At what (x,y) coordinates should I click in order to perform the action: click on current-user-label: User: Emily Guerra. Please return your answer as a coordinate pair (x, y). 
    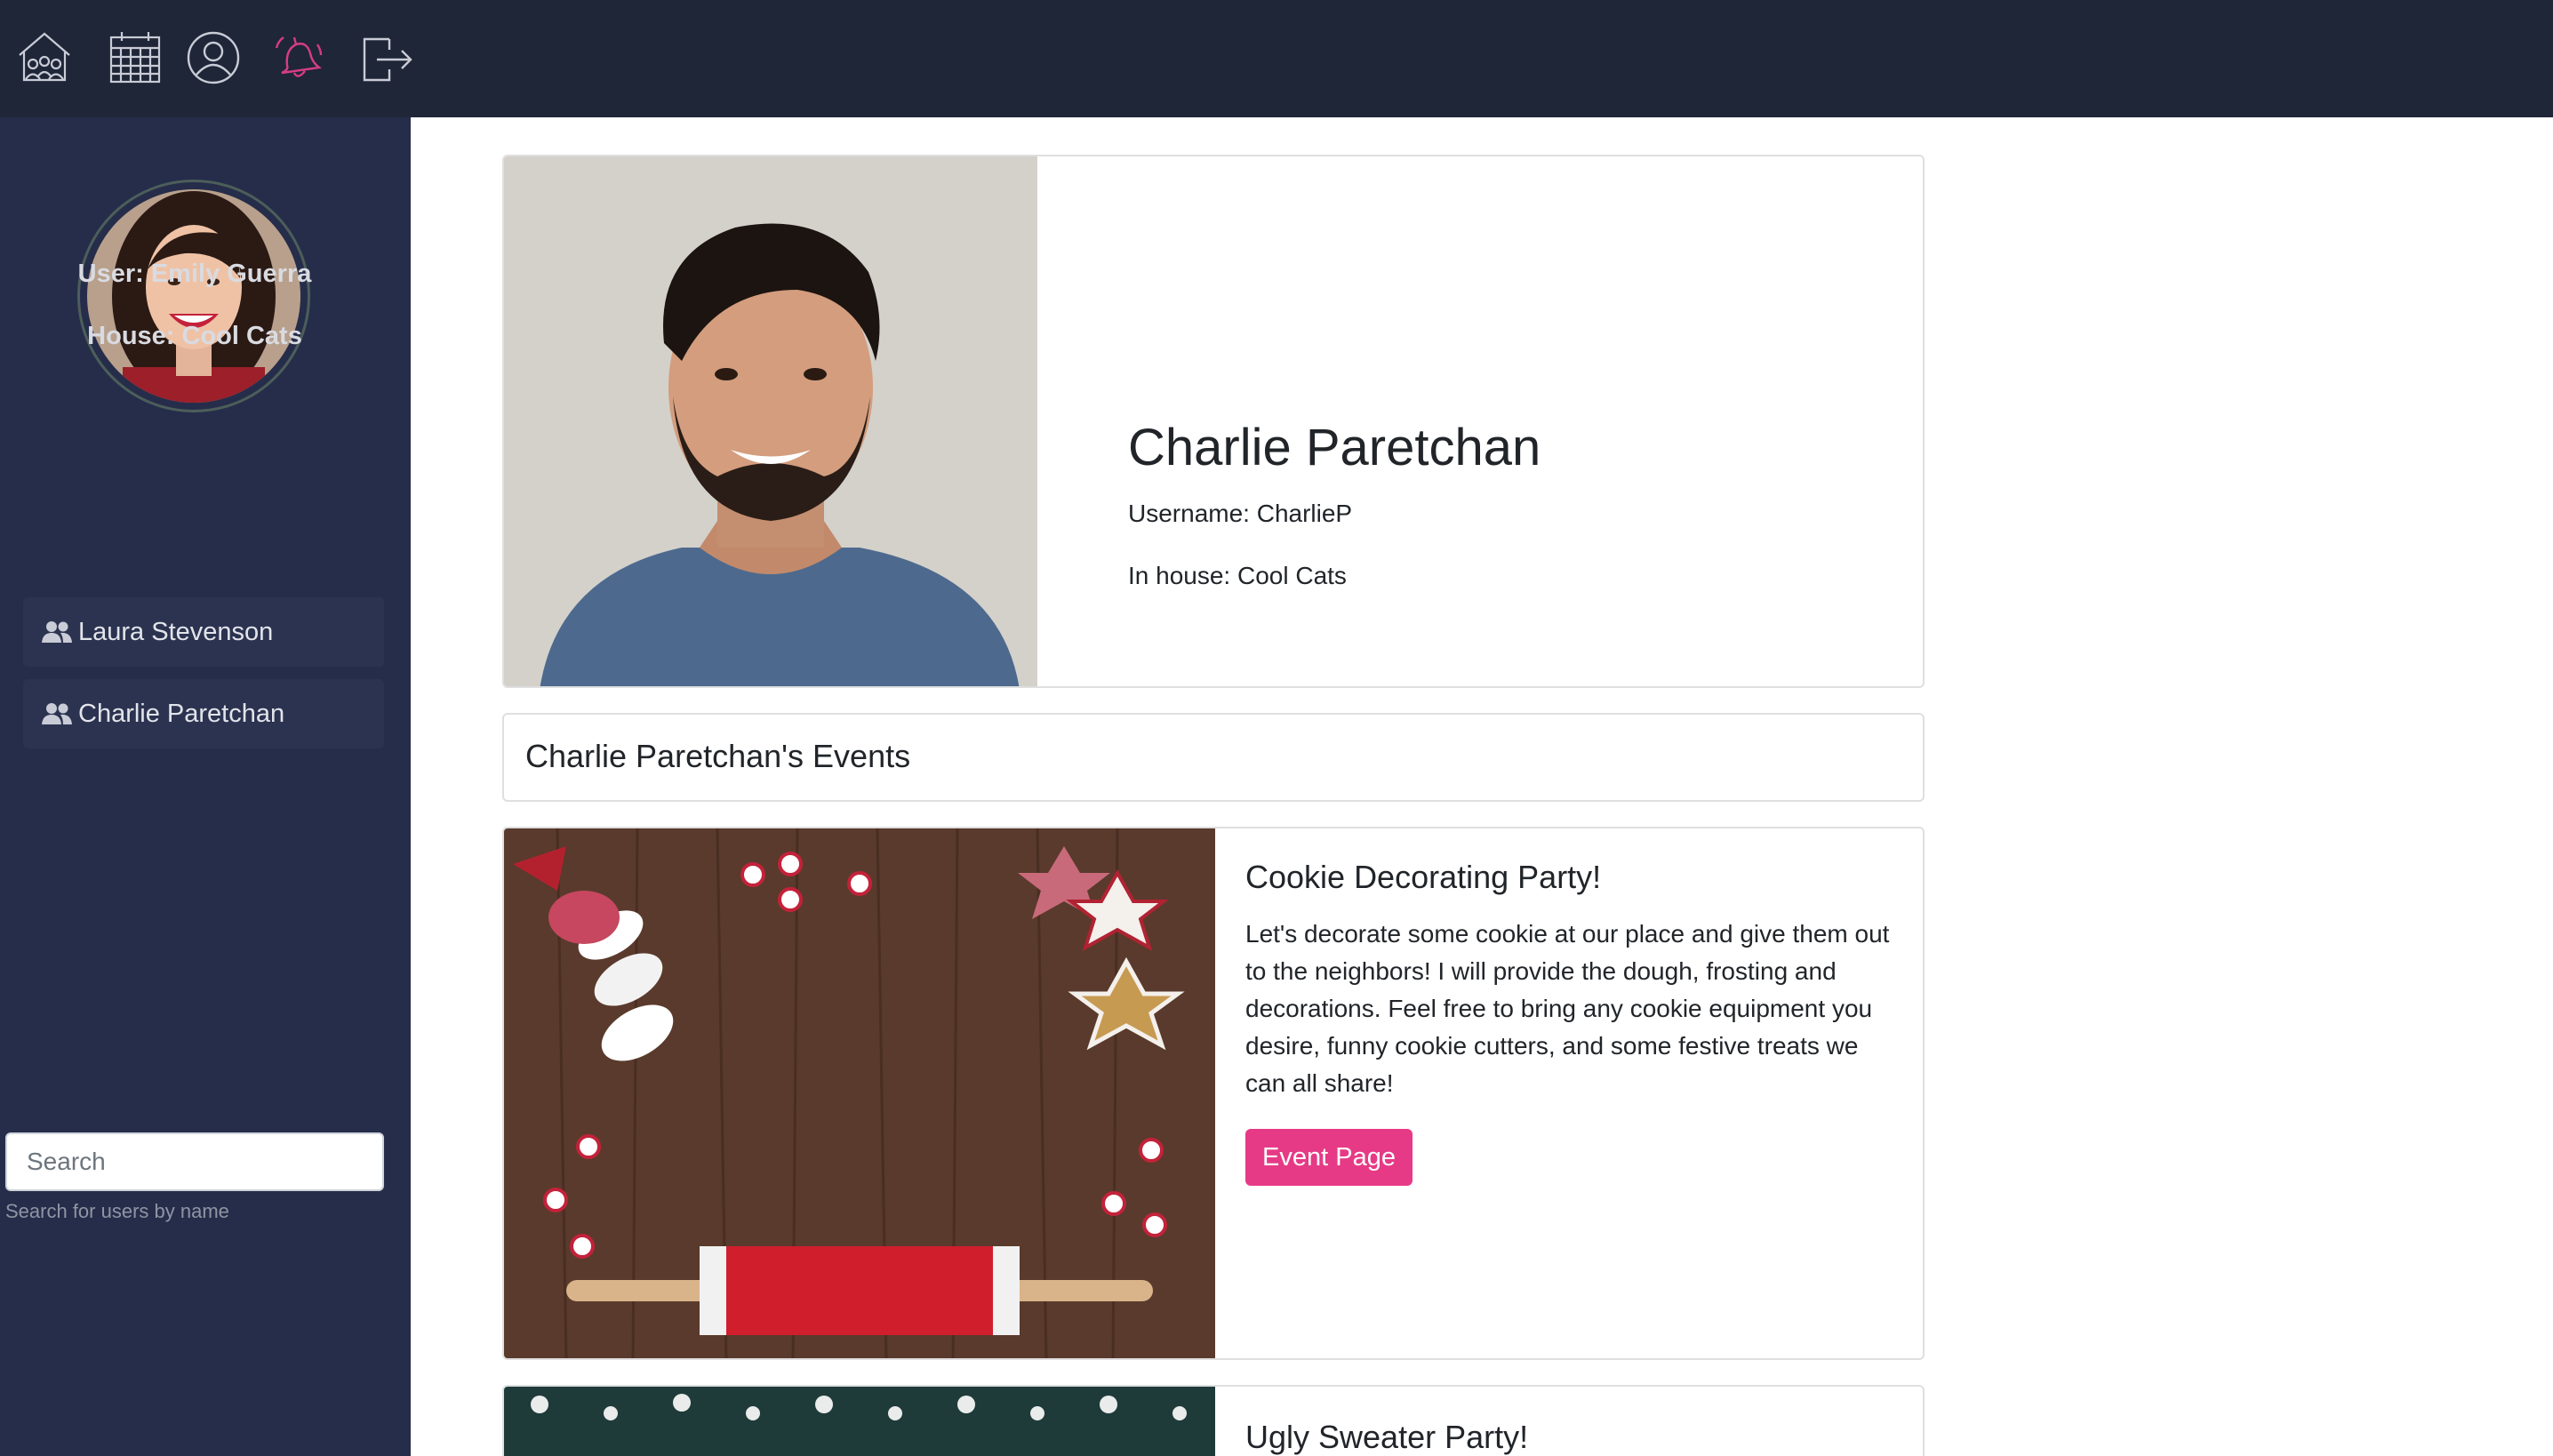
    Looking at the image, I should click on (194, 274).